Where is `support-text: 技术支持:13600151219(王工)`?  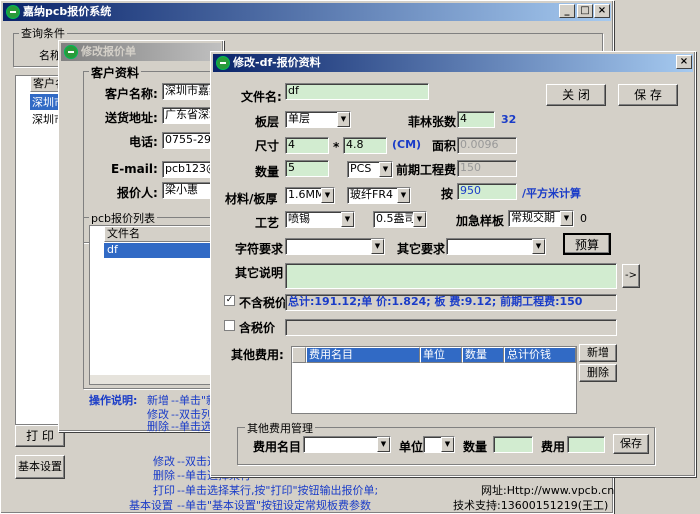
support-text: 技术支持:13600151219(王工) is located at coordinates (531, 505).